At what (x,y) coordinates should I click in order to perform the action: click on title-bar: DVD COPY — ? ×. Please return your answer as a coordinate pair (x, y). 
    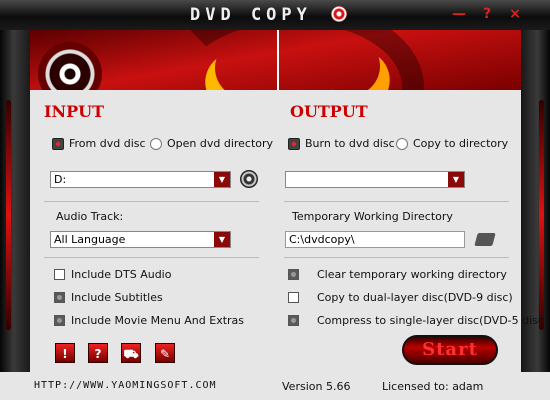
    Looking at the image, I should click on (275, 15).